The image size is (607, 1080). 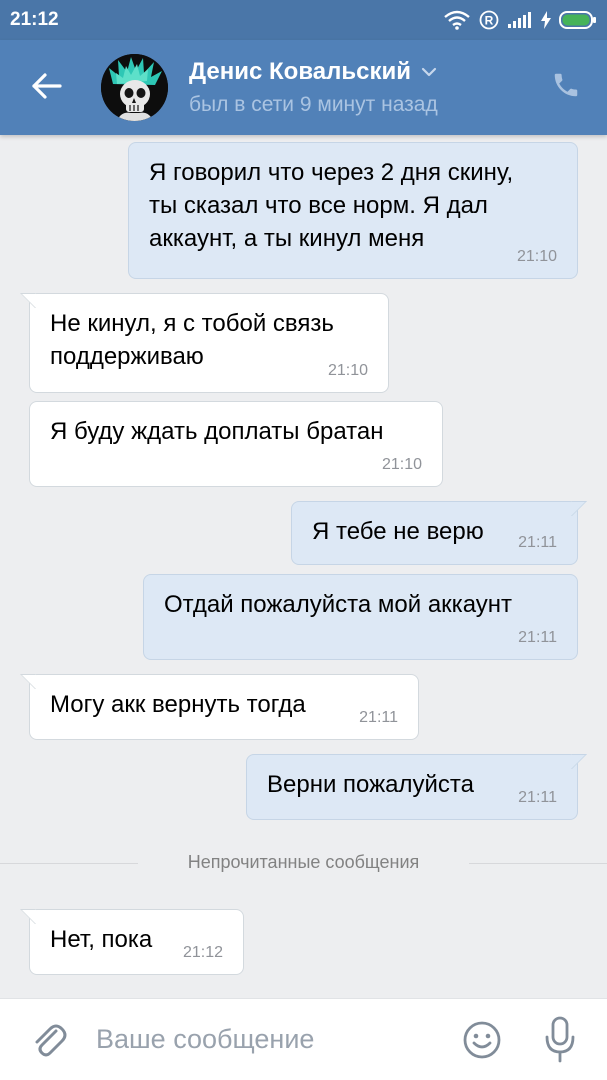 What do you see at coordinates (49, 1044) in the screenshot?
I see `paperclip-icon` at bounding box center [49, 1044].